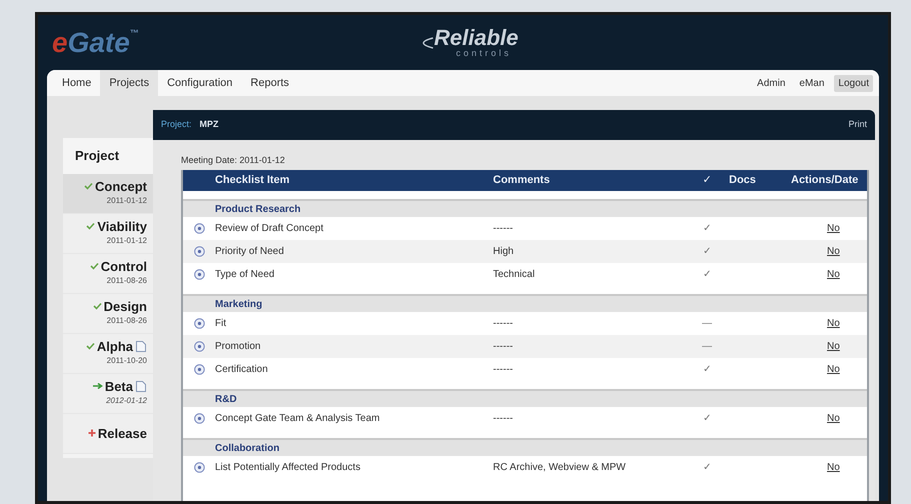 The width and height of the screenshot is (911, 504). Describe the element at coordinates (525, 398) in the screenshot. I see `group-header: R&D` at that location.